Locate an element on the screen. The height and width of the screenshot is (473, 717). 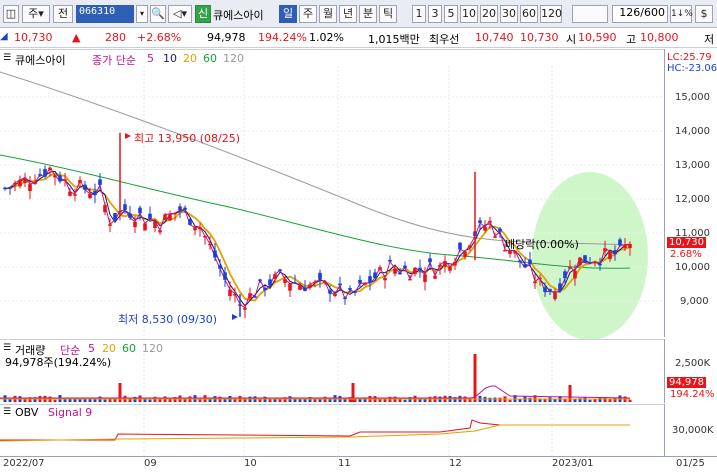
axis-label-12000: 12,000 is located at coordinates (692, 199).